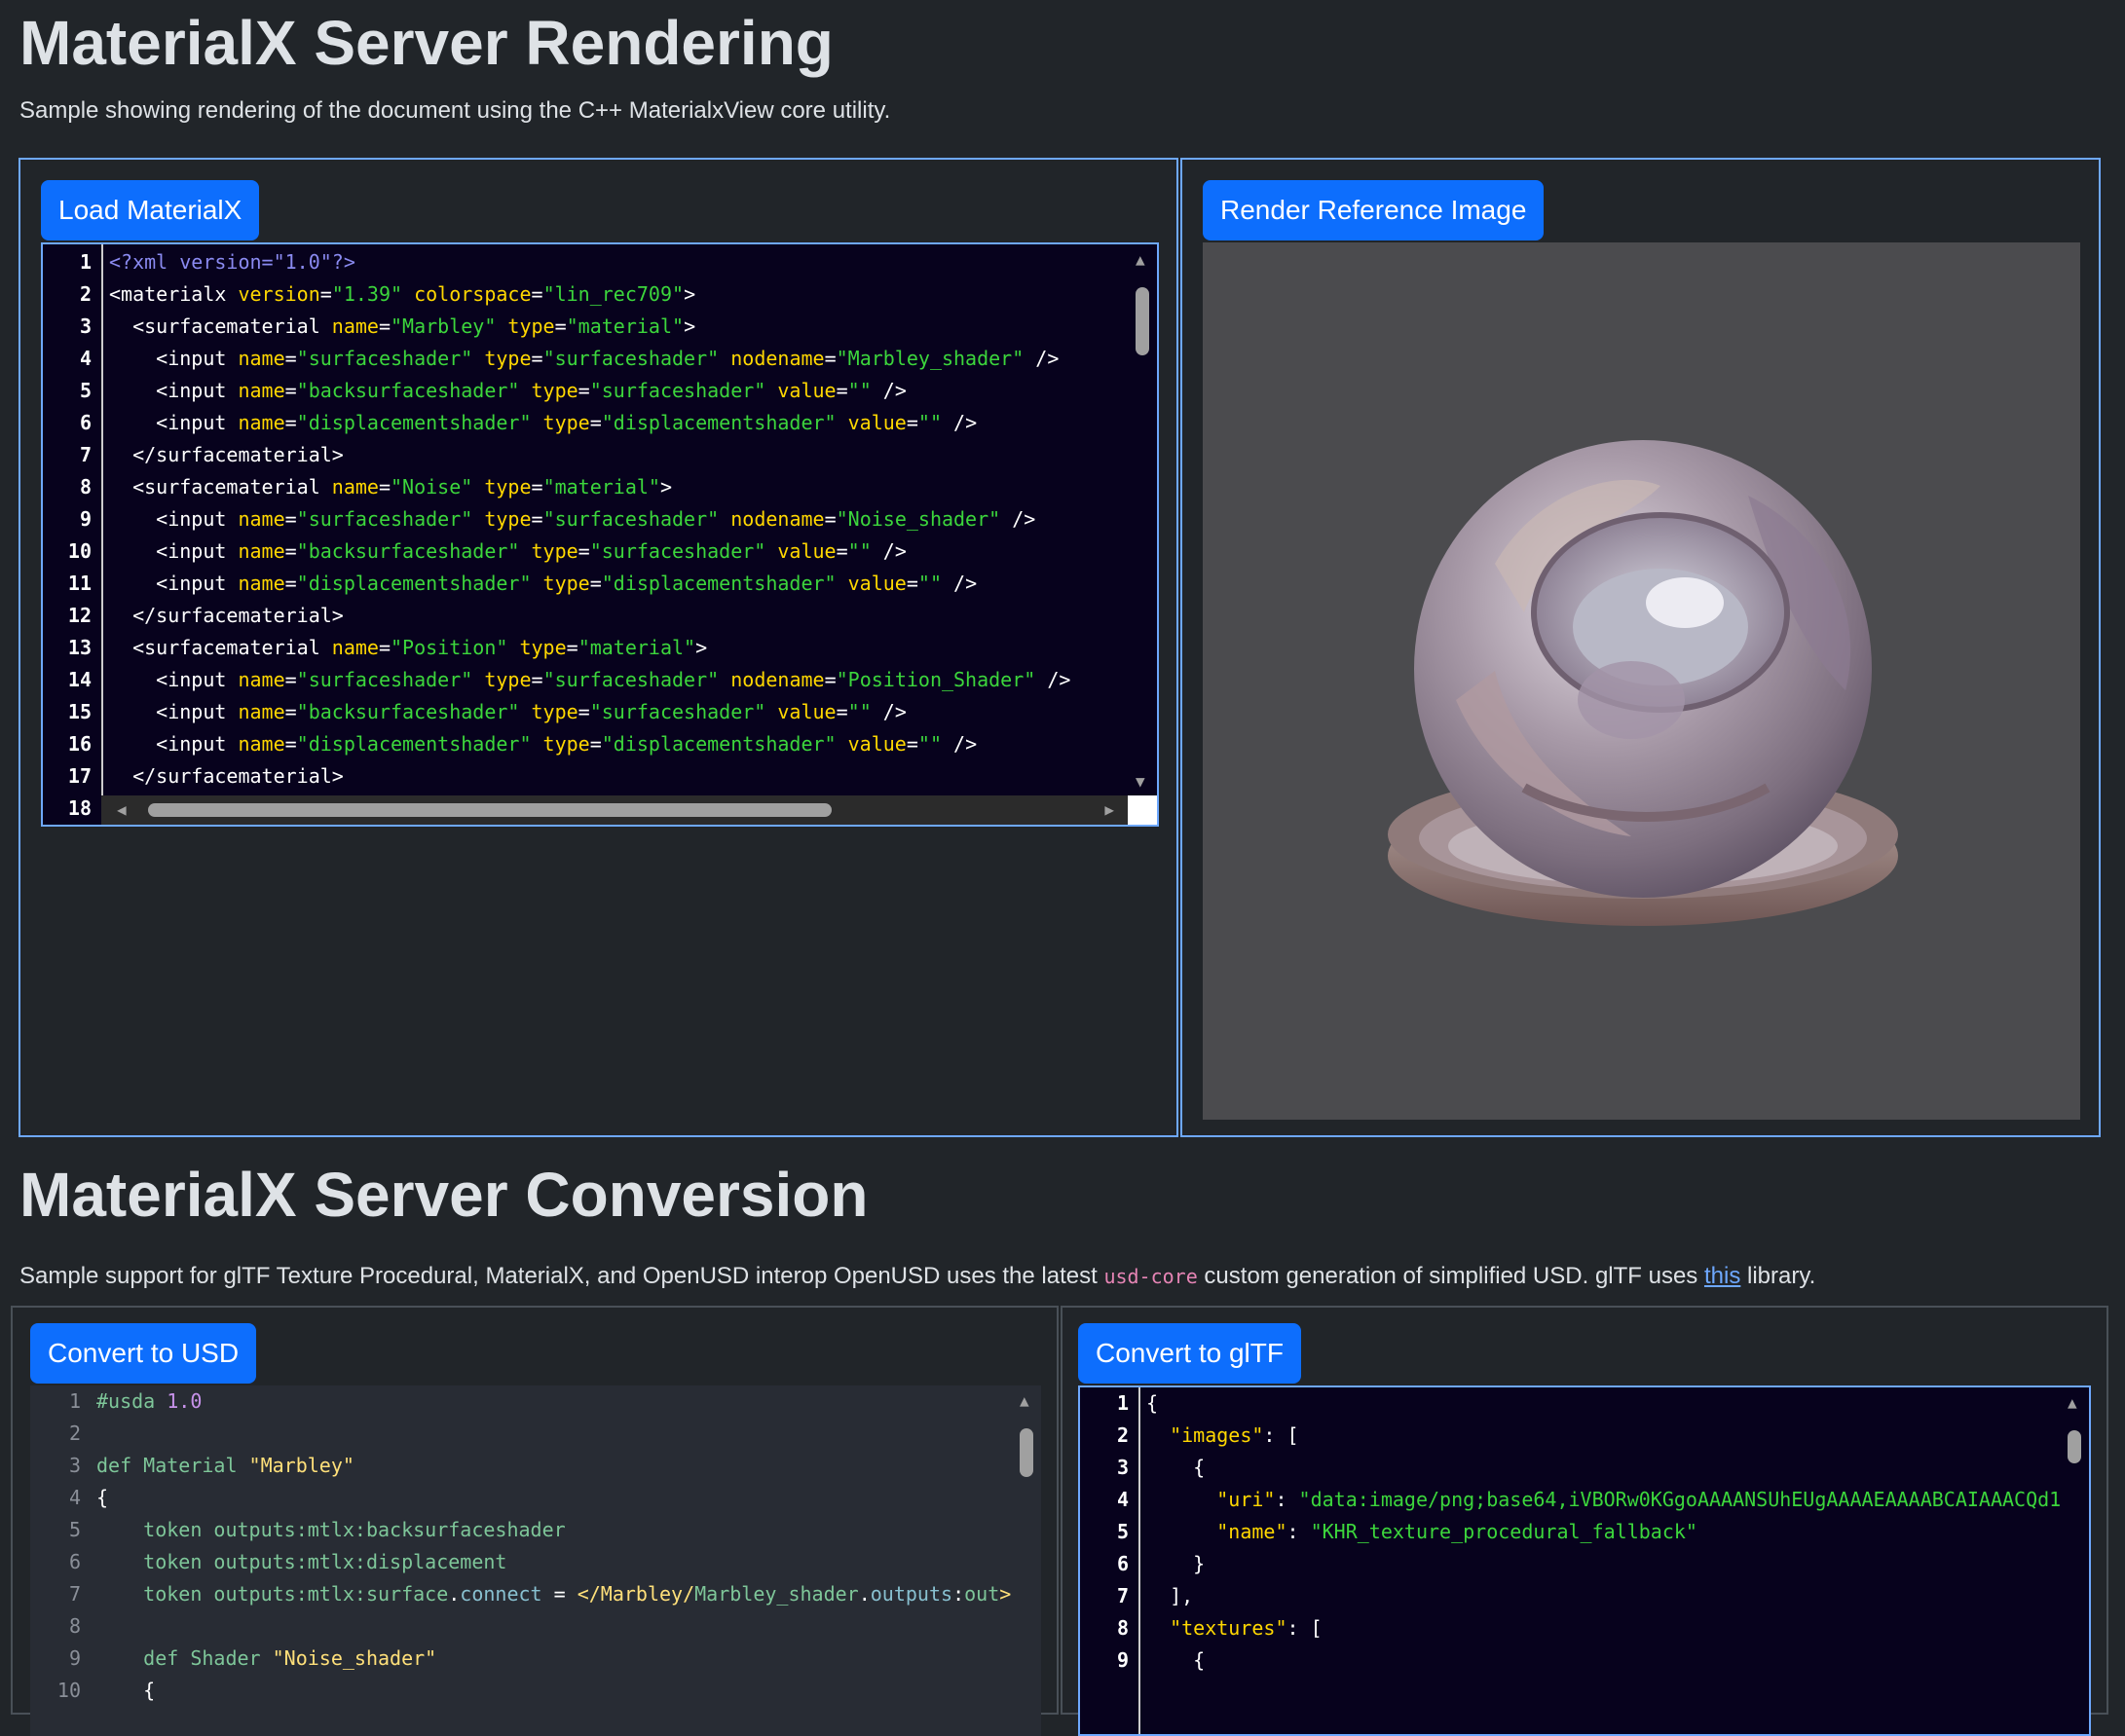 This screenshot has height=1736, width=2125. What do you see at coordinates (367, 294) in the screenshot?
I see `code-token: "1.39"` at bounding box center [367, 294].